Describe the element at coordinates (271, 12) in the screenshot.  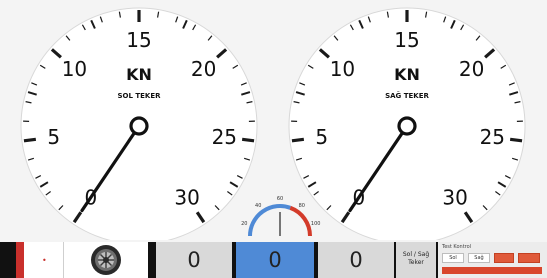
I see `brand-logo` at that location.